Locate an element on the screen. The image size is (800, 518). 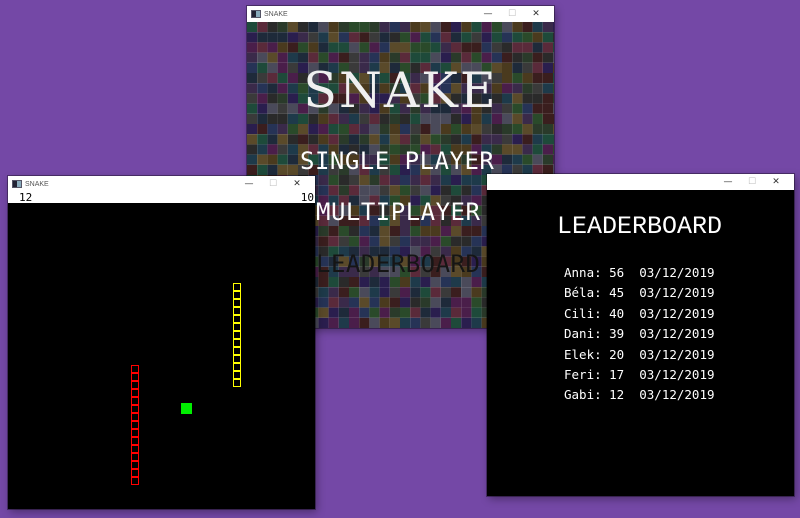
player1-score: 12 is located at coordinates (26, 197).